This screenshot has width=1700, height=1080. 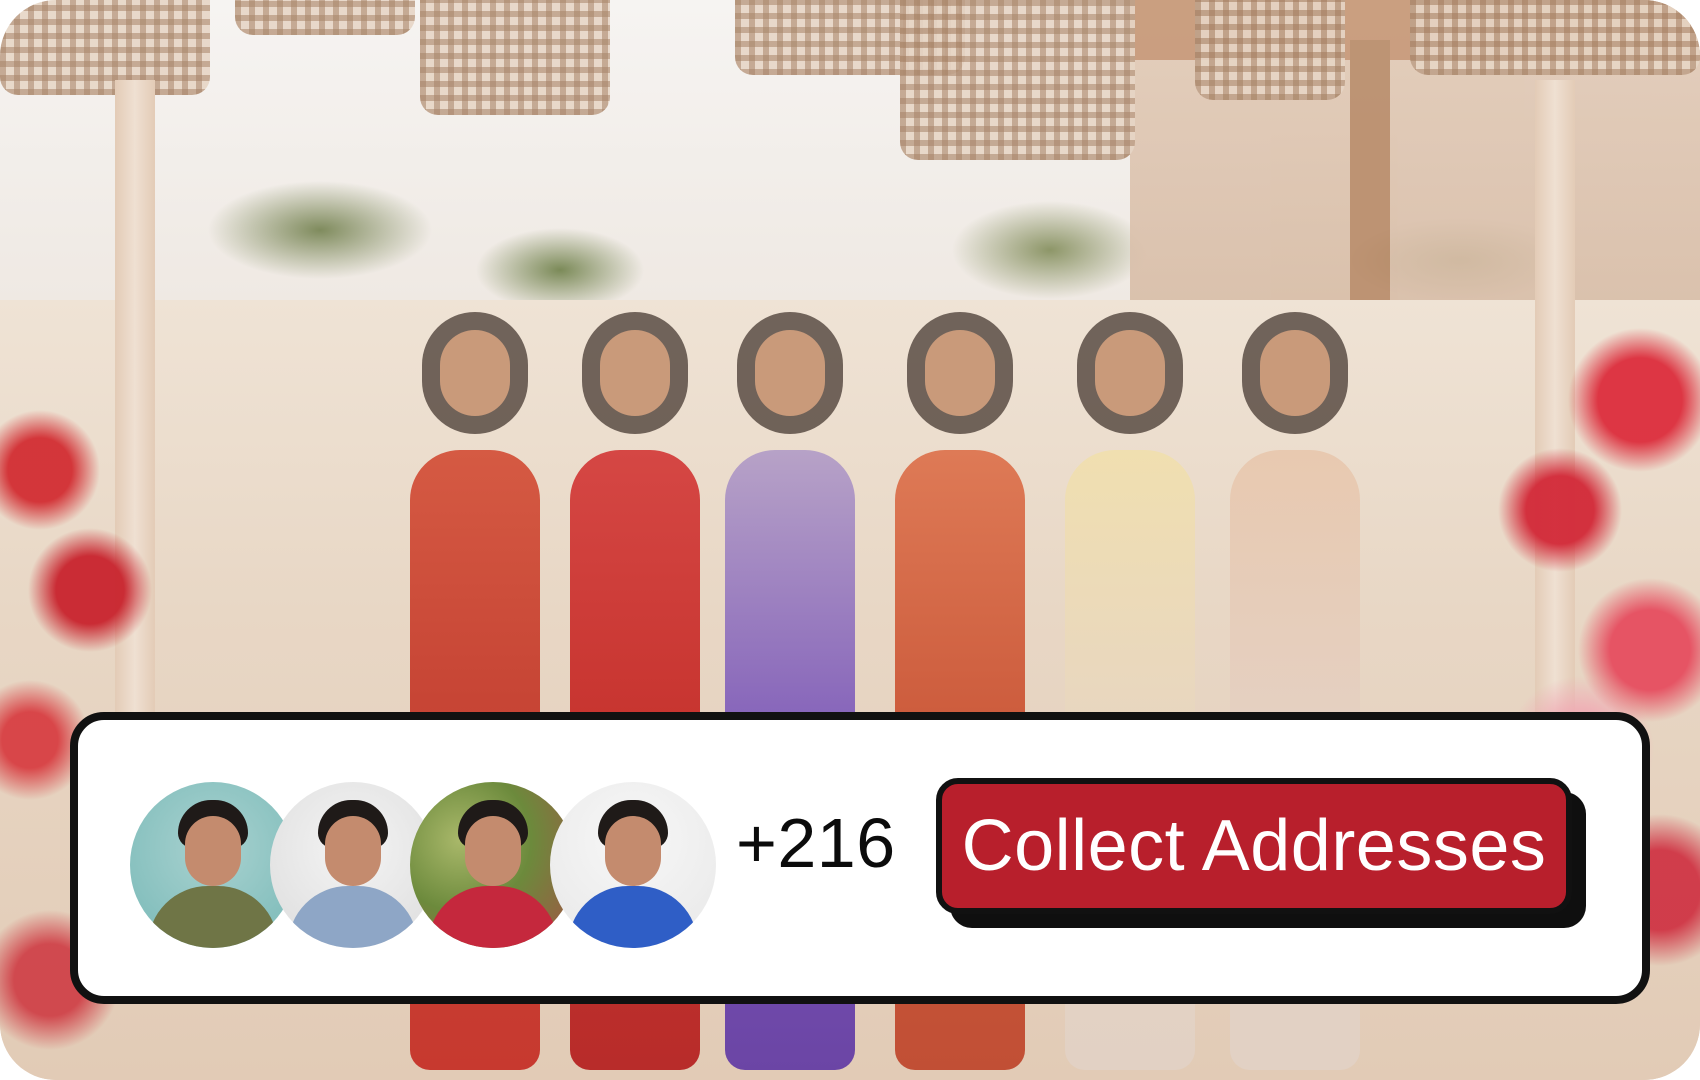 I want to click on avatar, so click(x=633, y=865).